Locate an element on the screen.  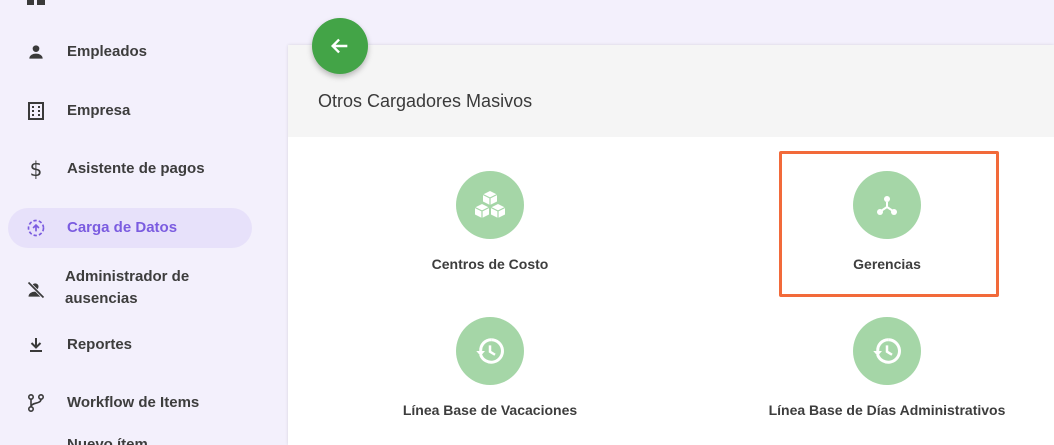
sidebar-item-label: Administrador de ausencias is located at coordinates (127, 287).